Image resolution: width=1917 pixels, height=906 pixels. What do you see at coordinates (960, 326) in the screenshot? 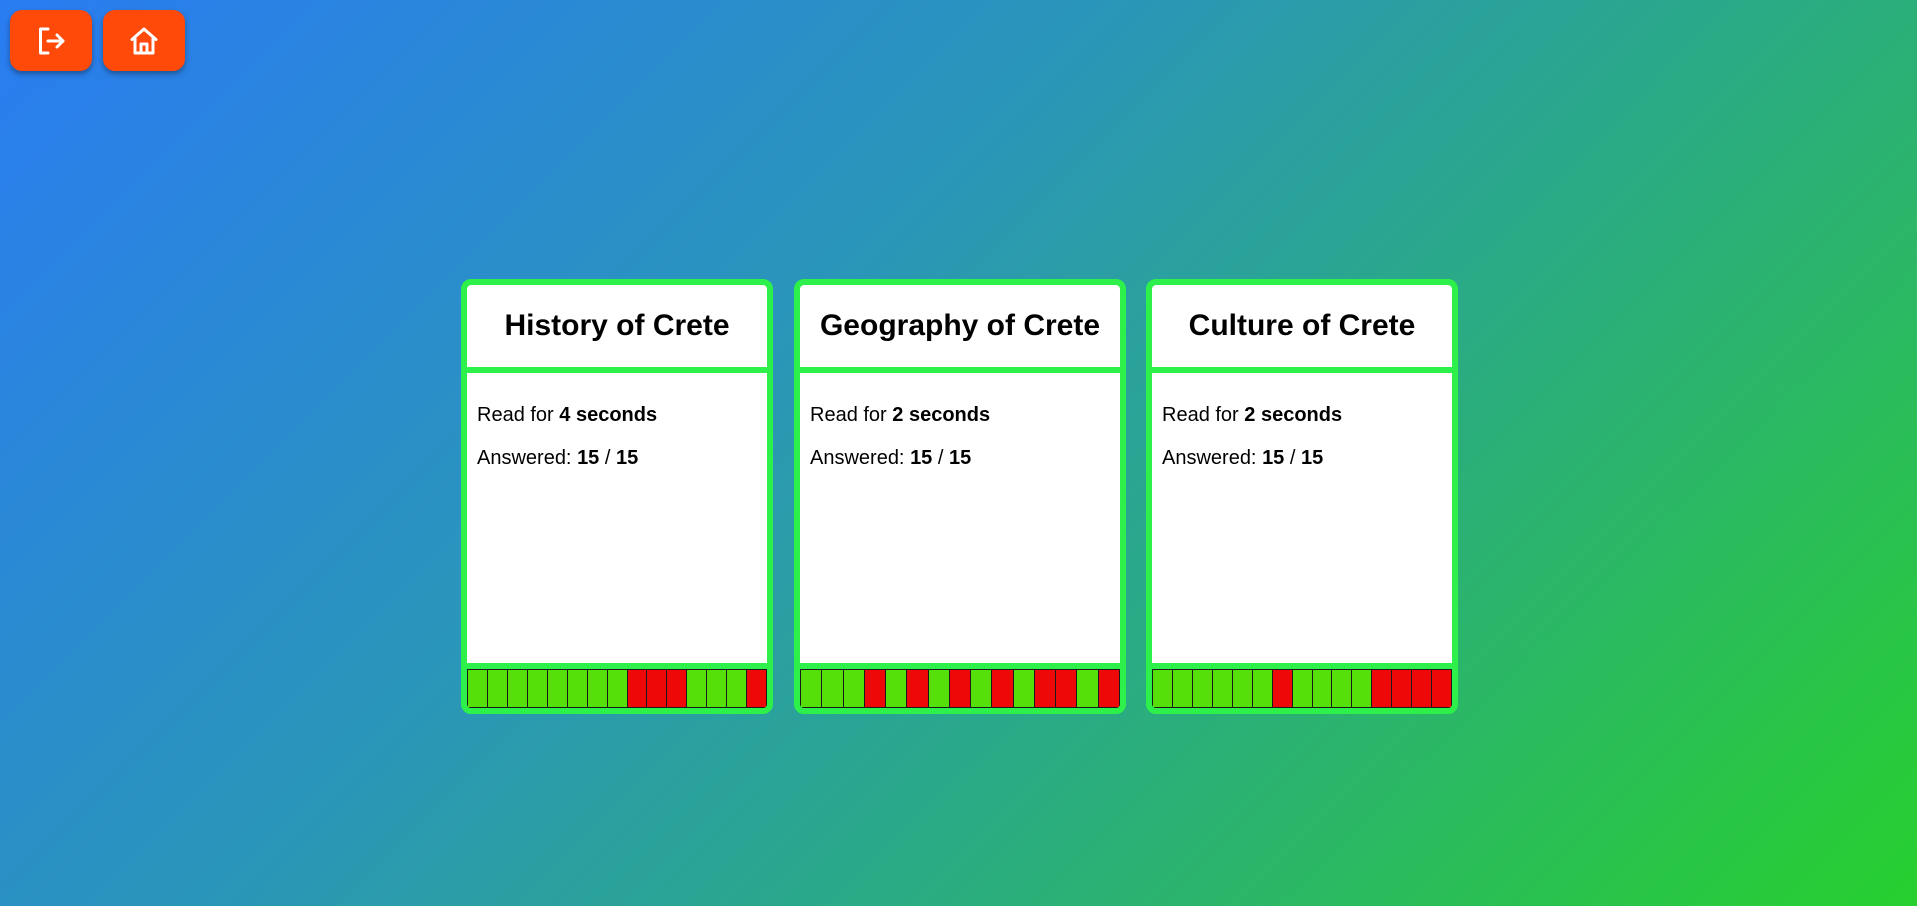
I see `card-title: Geography of Crete` at bounding box center [960, 326].